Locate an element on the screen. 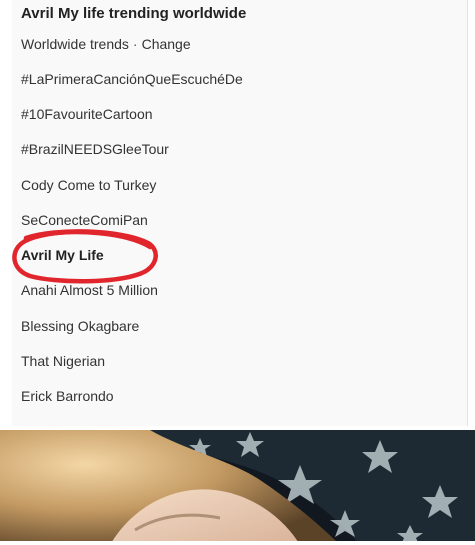 This screenshot has height=545, width=475. trends-location-line: Worldwide trends · Change is located at coordinates (106, 44).